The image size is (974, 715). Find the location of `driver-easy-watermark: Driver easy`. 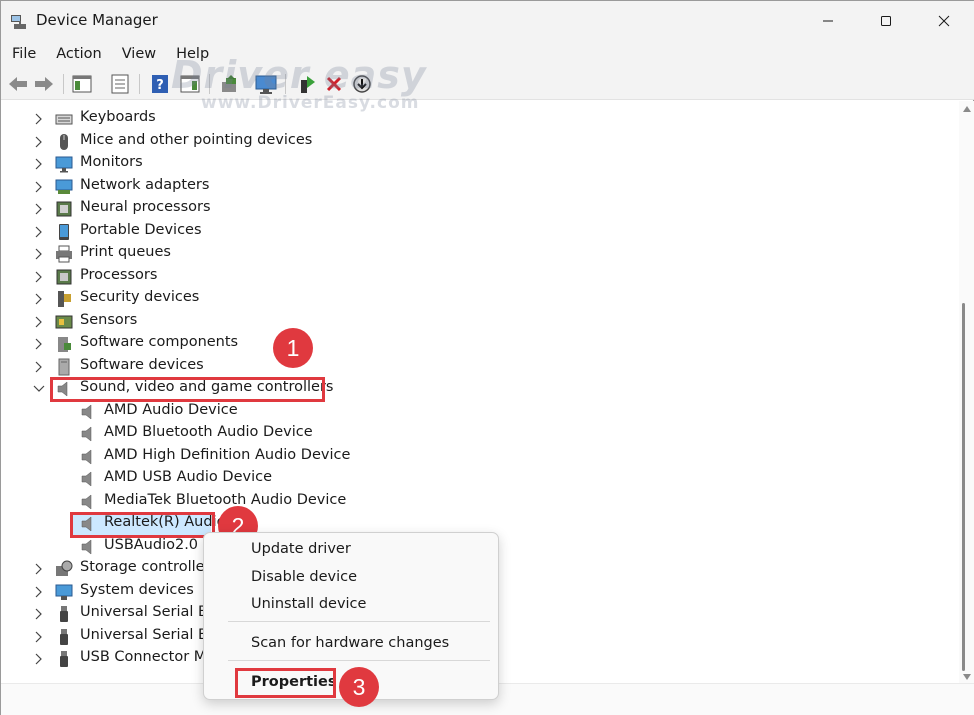

driver-easy-watermark: Driver easy is located at coordinates (299, 75).